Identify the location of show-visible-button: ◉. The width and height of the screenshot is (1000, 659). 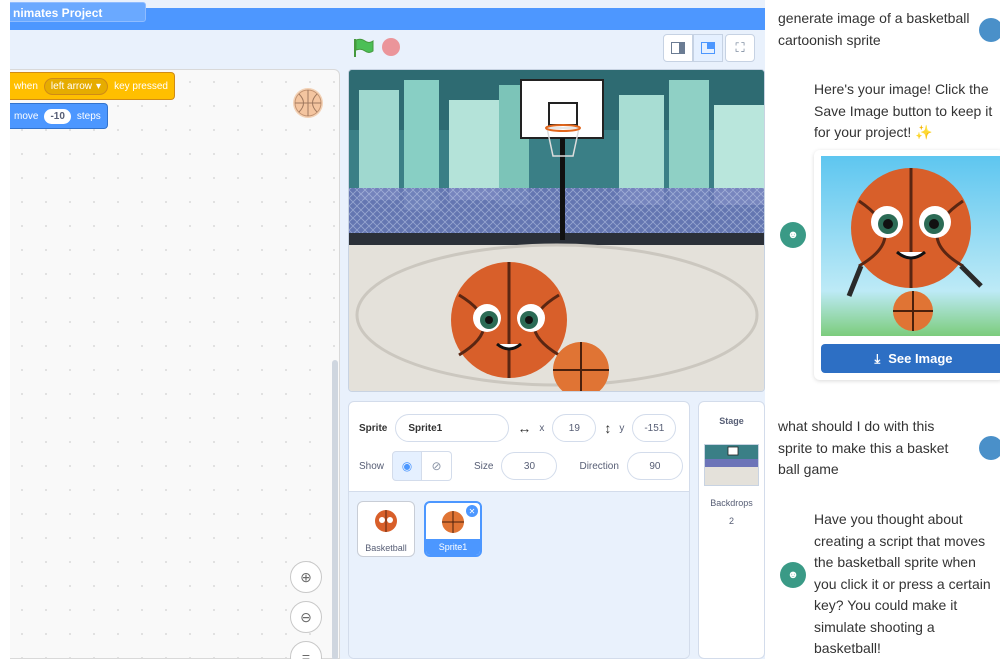
(407, 466).